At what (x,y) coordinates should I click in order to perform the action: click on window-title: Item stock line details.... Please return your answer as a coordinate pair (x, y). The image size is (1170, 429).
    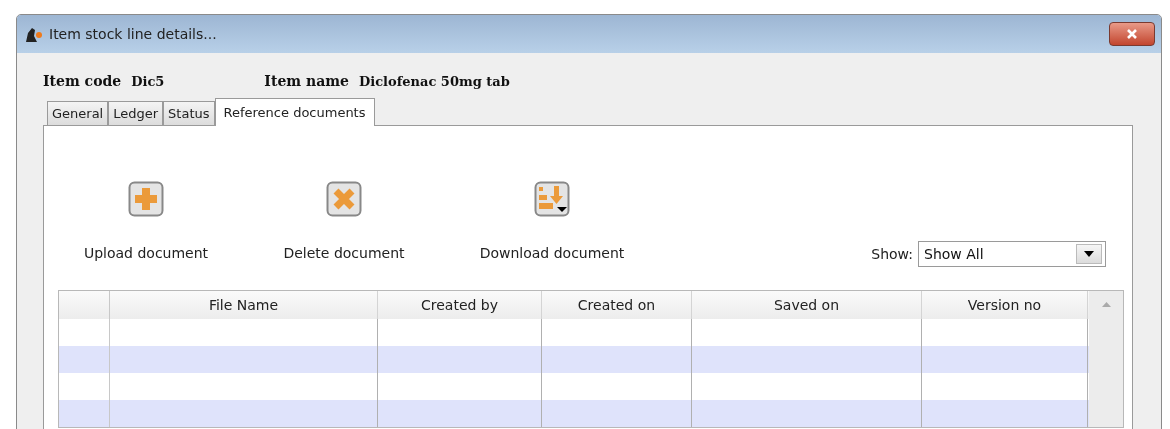
    Looking at the image, I should click on (133, 34).